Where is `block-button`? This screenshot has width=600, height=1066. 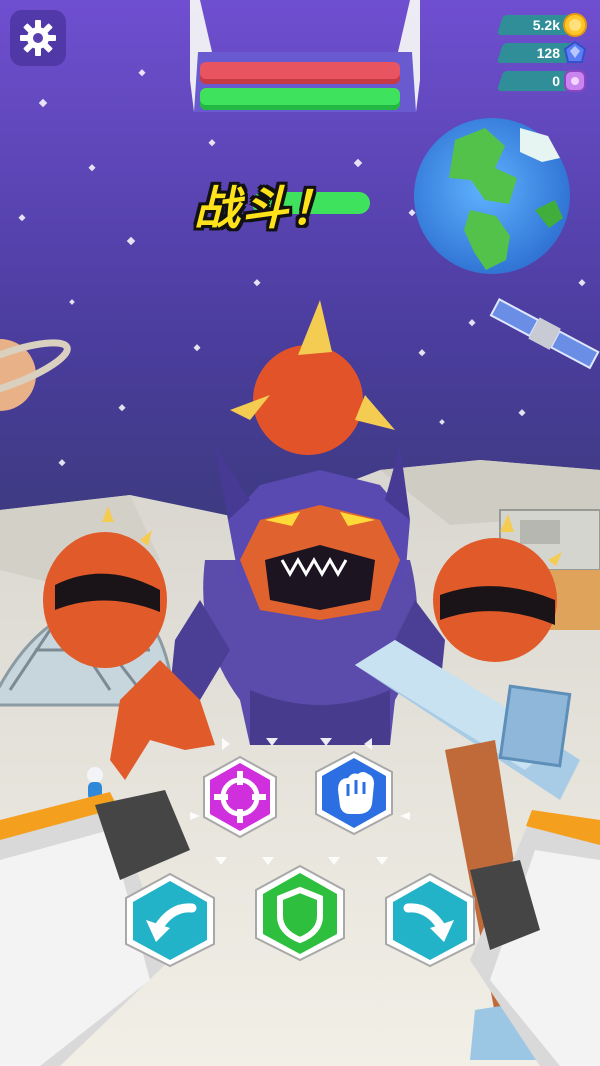 block-button is located at coordinates (300, 913).